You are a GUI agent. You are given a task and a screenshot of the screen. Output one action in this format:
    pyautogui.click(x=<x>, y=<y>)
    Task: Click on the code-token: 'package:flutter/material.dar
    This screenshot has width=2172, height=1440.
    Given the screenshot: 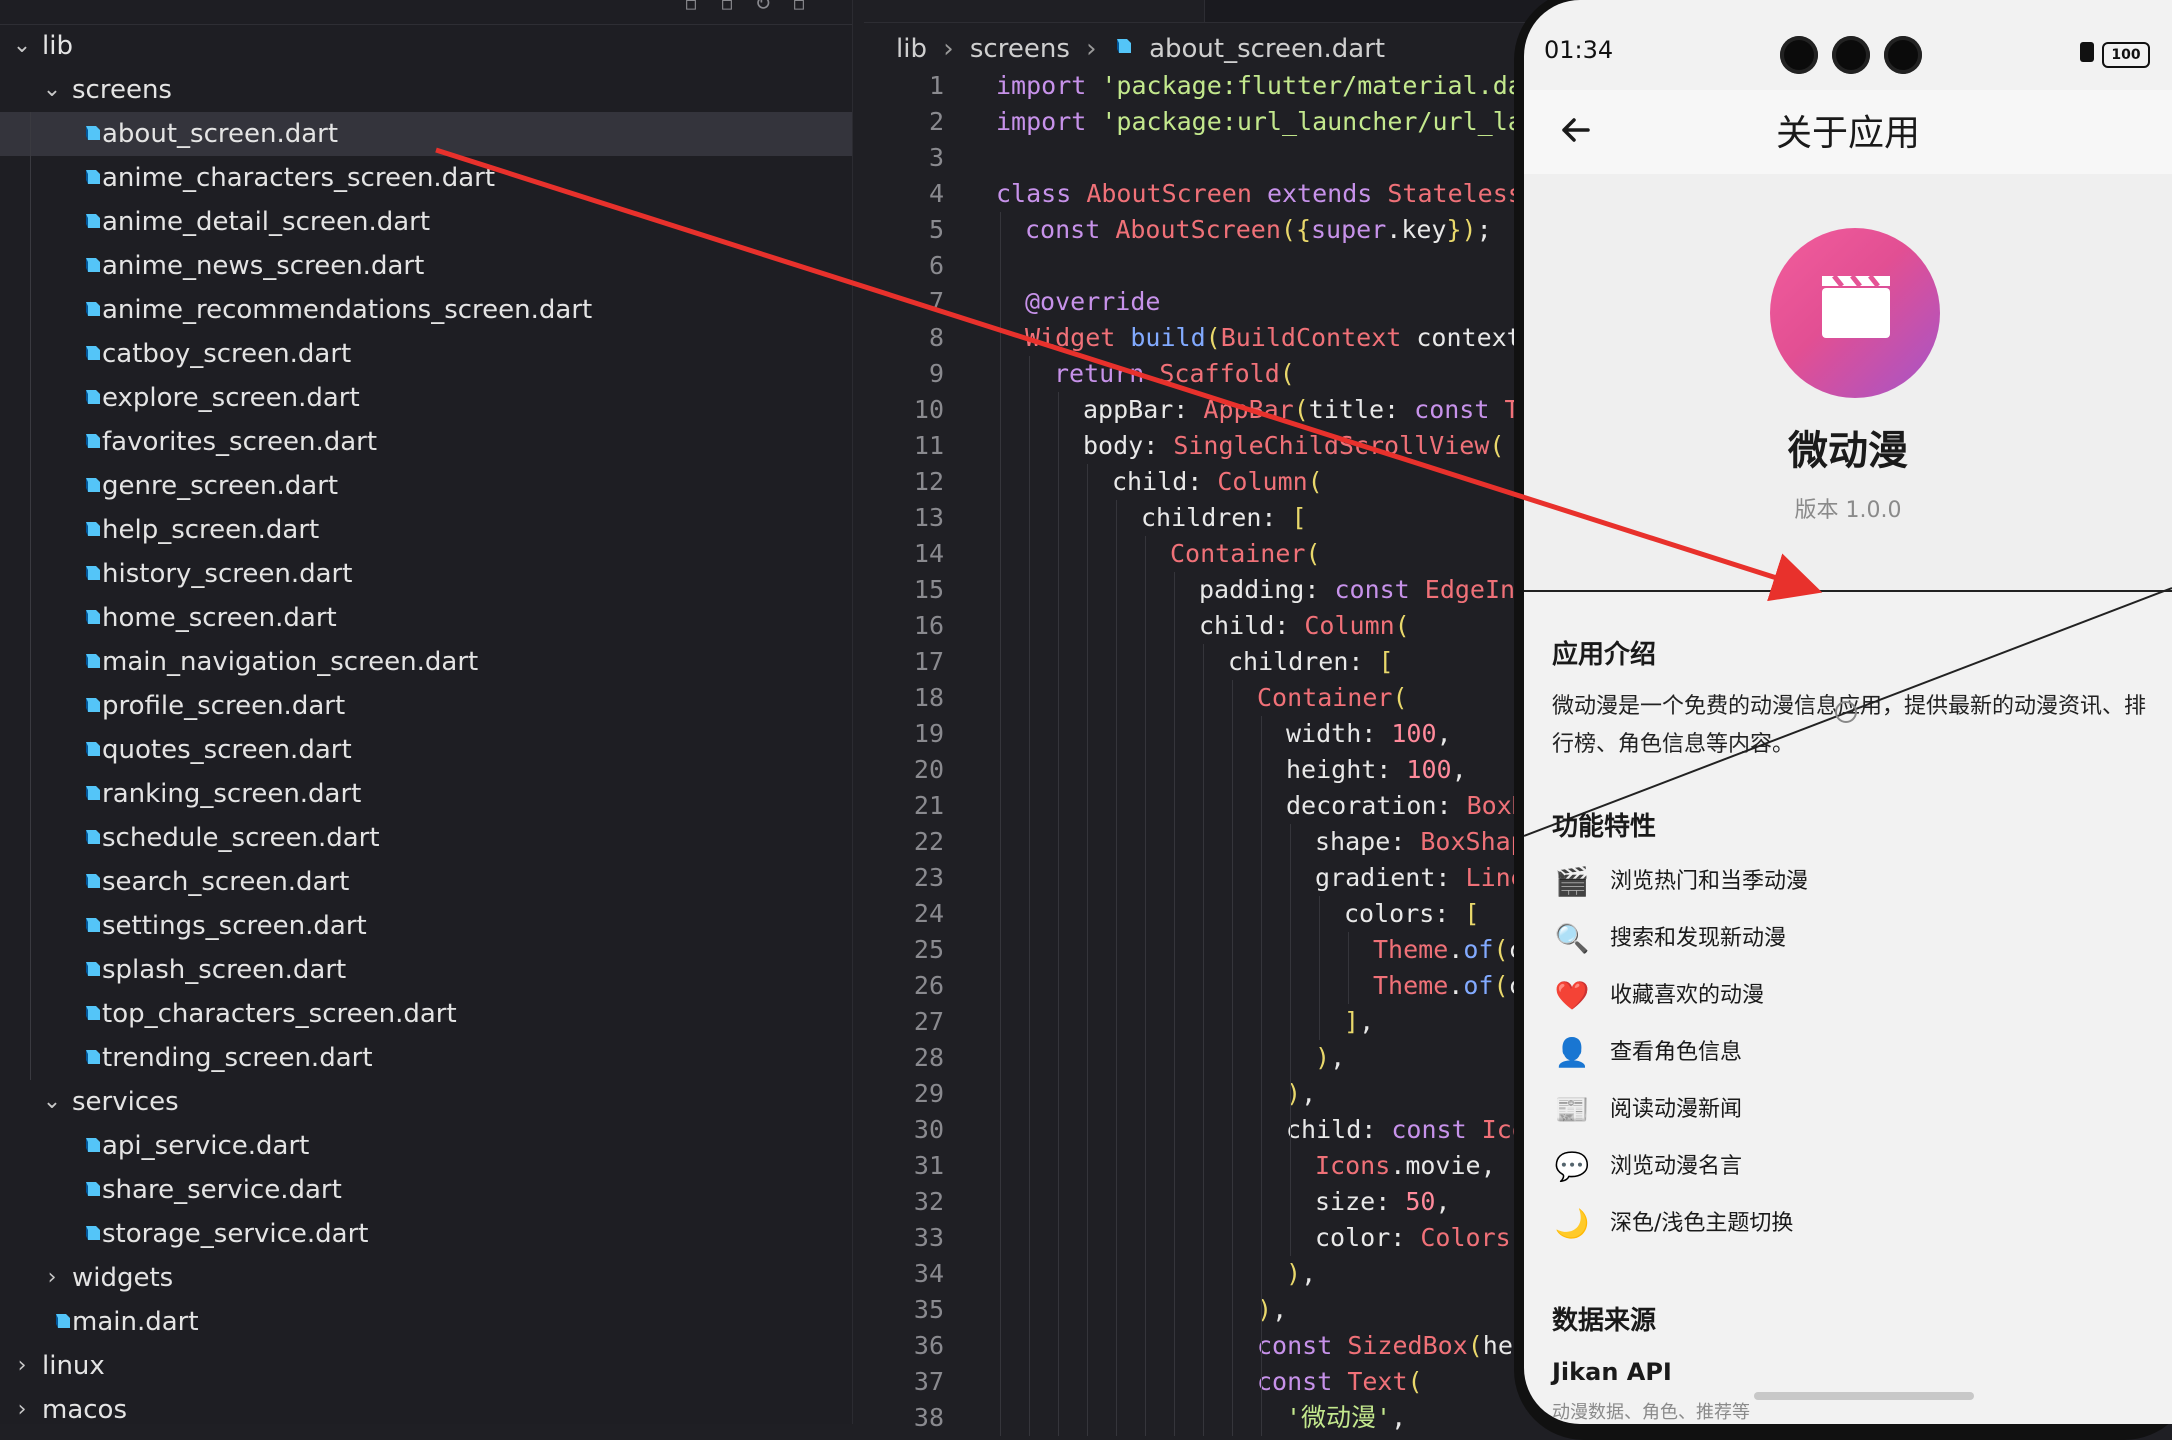 What is the action you would take?
    pyautogui.click(x=1319, y=85)
    